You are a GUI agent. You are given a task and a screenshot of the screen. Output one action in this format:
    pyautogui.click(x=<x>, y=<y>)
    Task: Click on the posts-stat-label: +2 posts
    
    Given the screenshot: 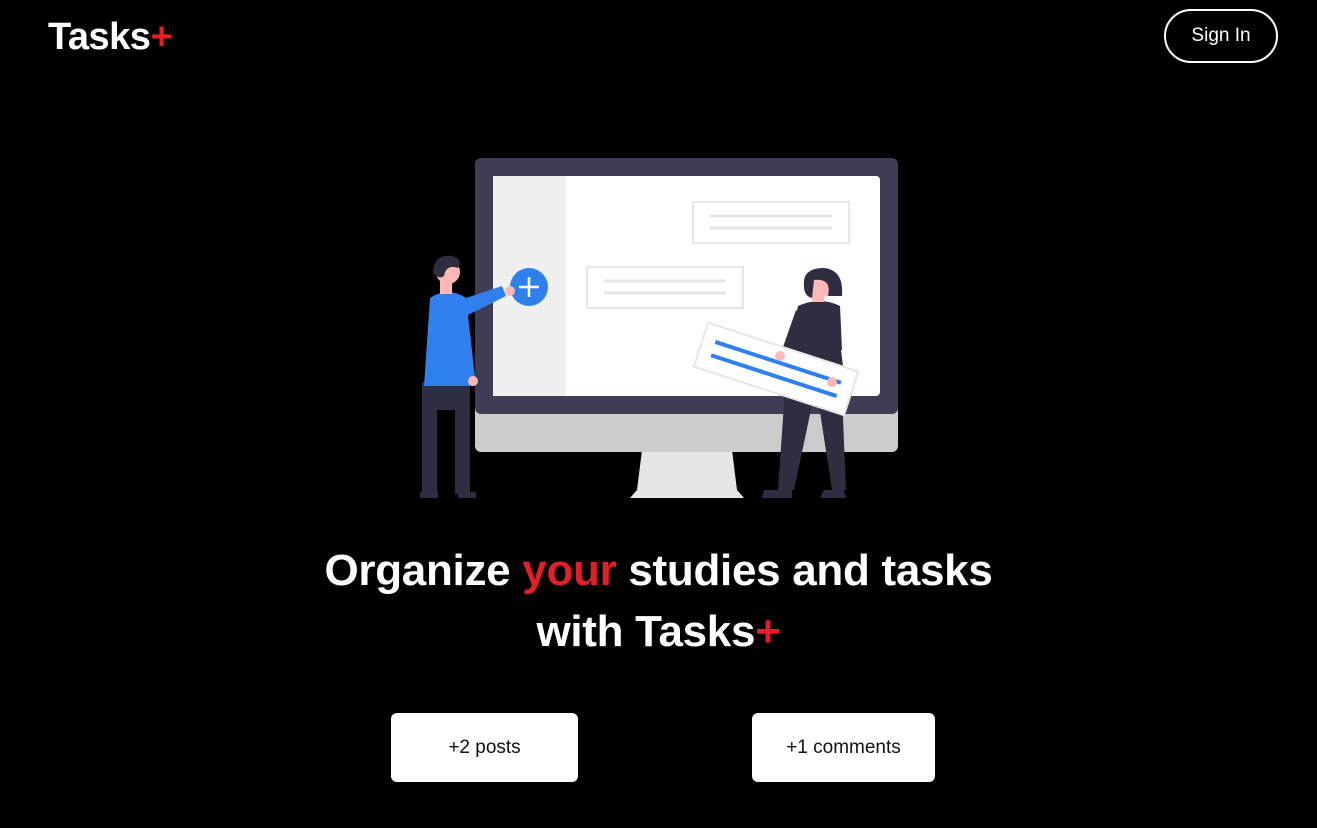 What is the action you would take?
    pyautogui.click(x=484, y=747)
    